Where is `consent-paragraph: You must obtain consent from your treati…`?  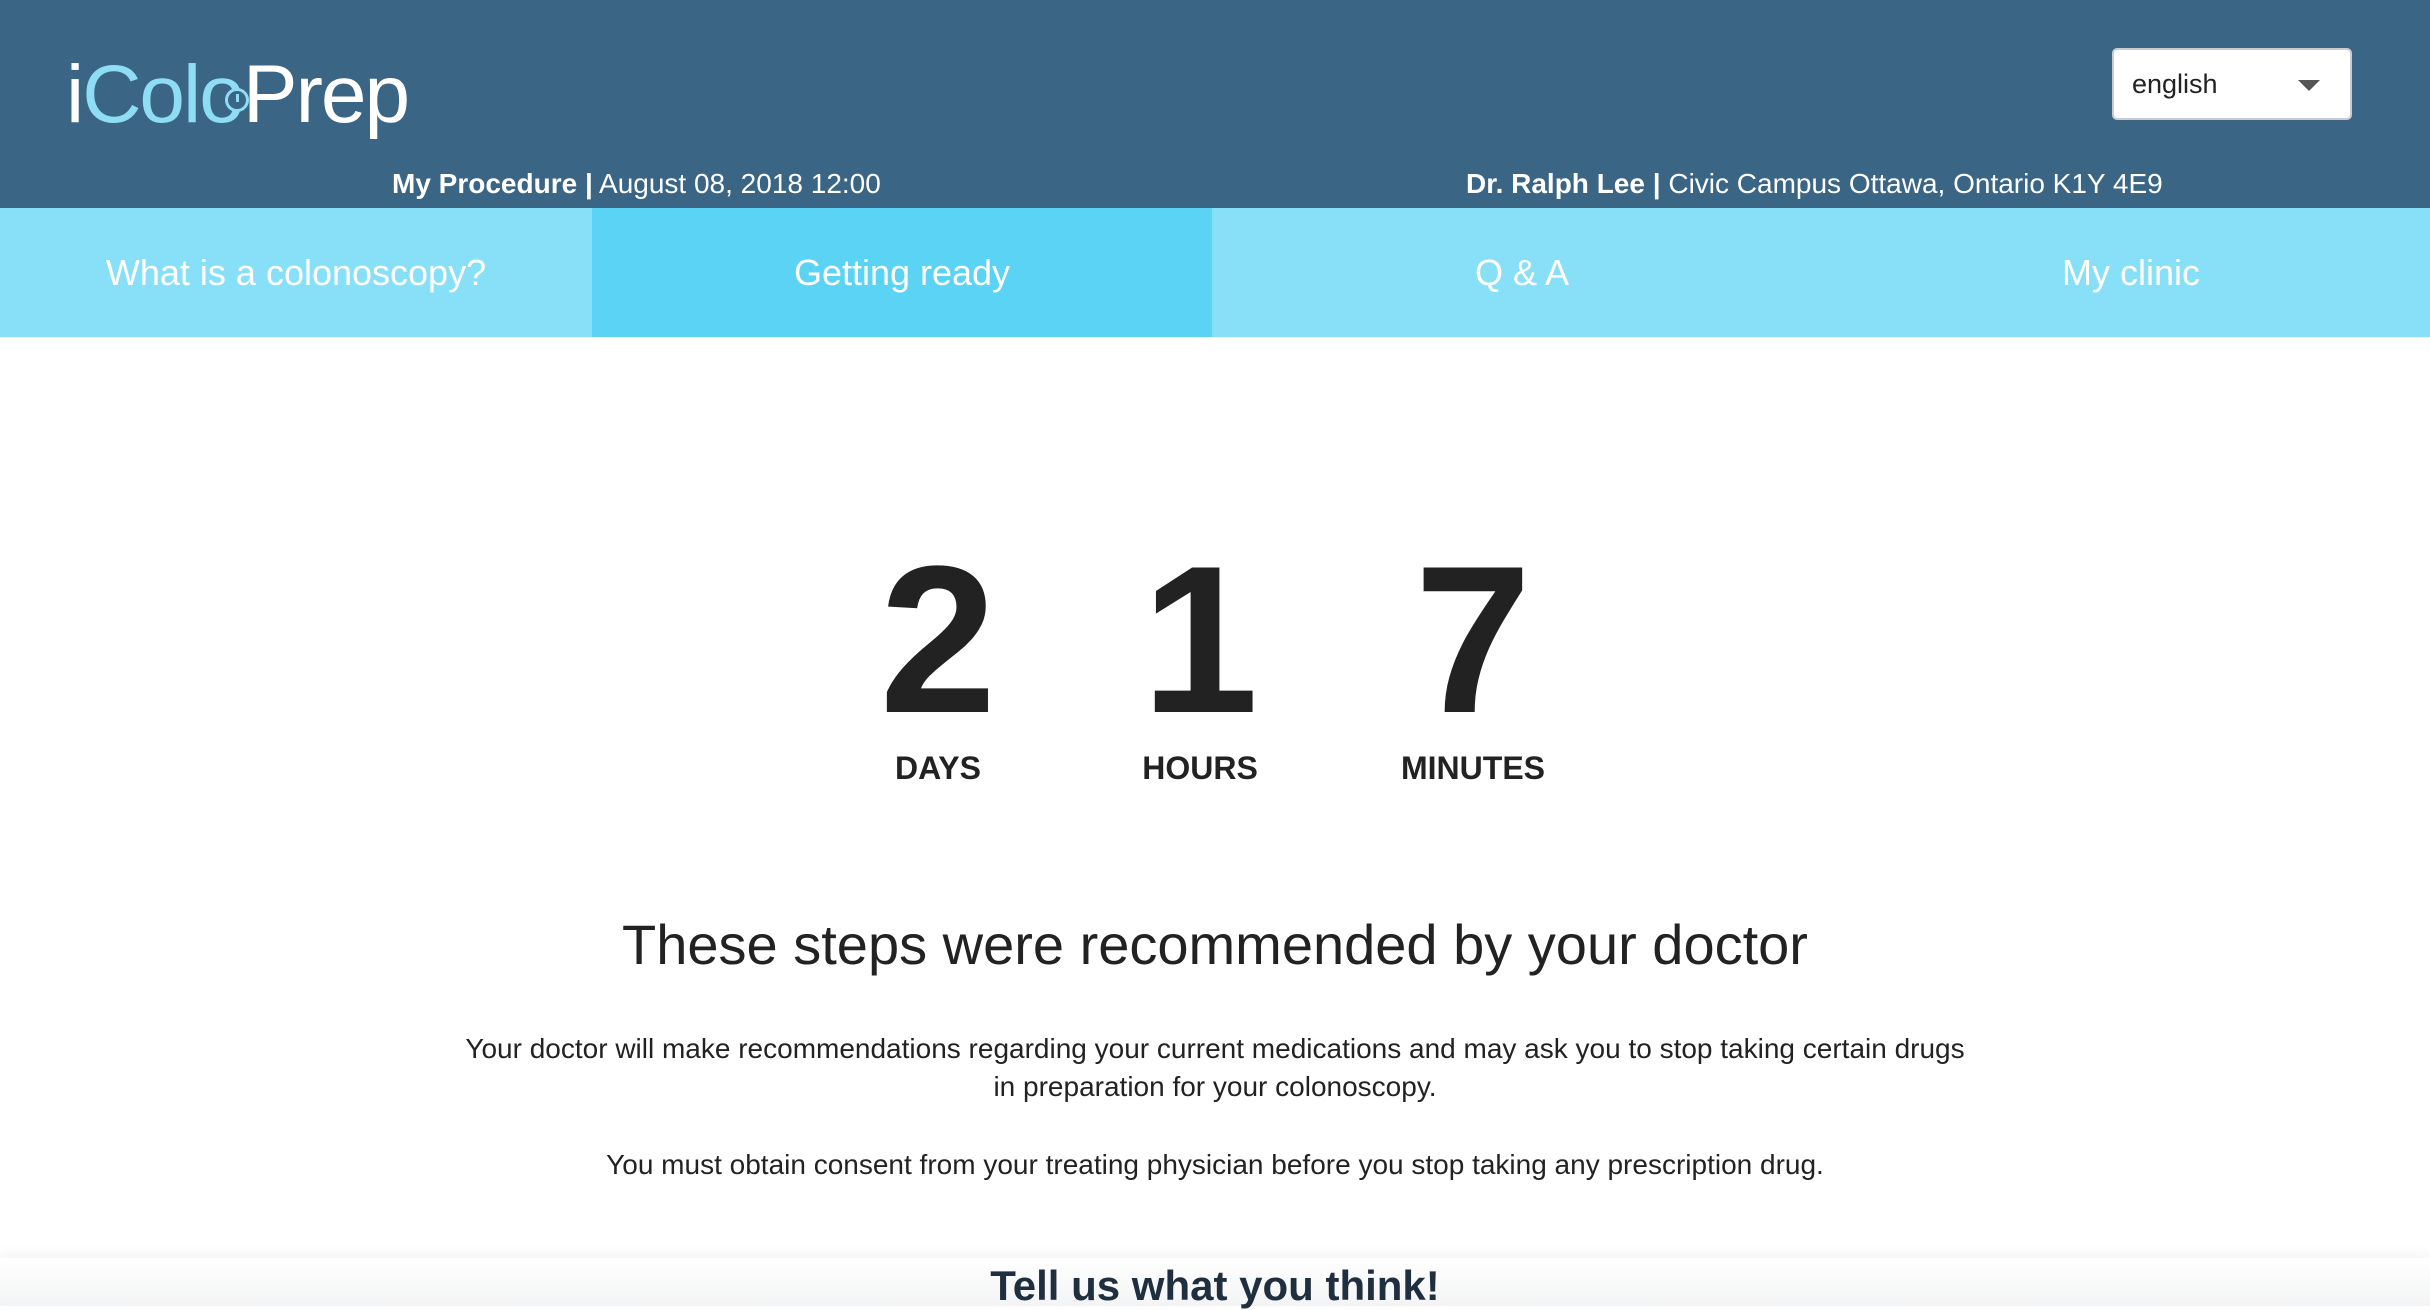
consent-paragraph: You must obtain consent from your treati… is located at coordinates (1215, 1164).